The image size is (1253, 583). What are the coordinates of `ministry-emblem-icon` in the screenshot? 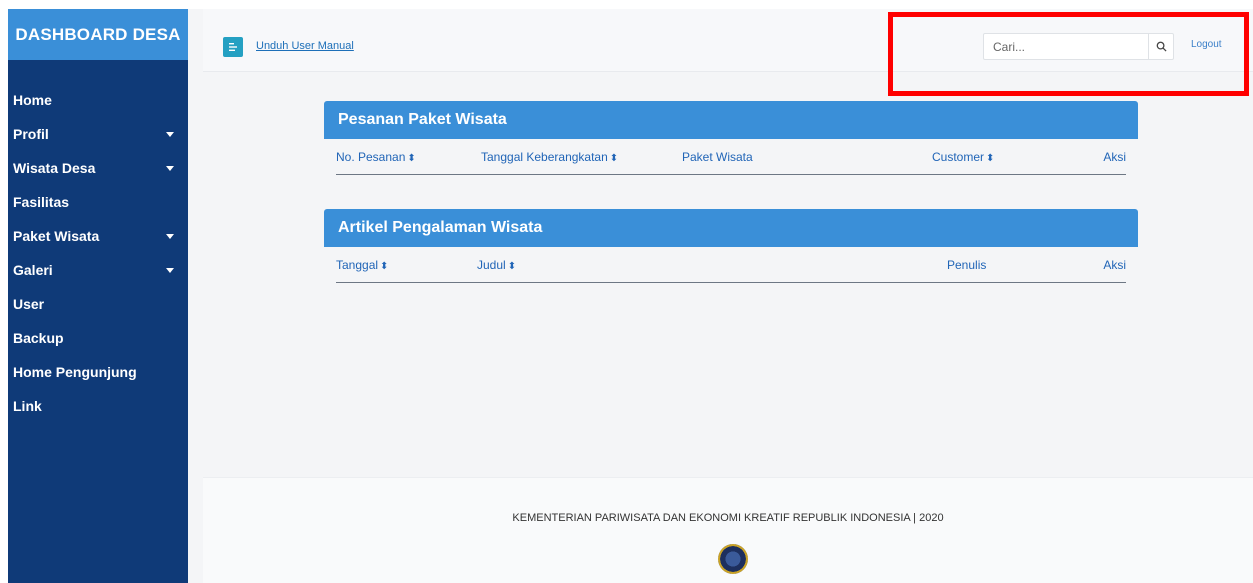 It's located at (733, 559).